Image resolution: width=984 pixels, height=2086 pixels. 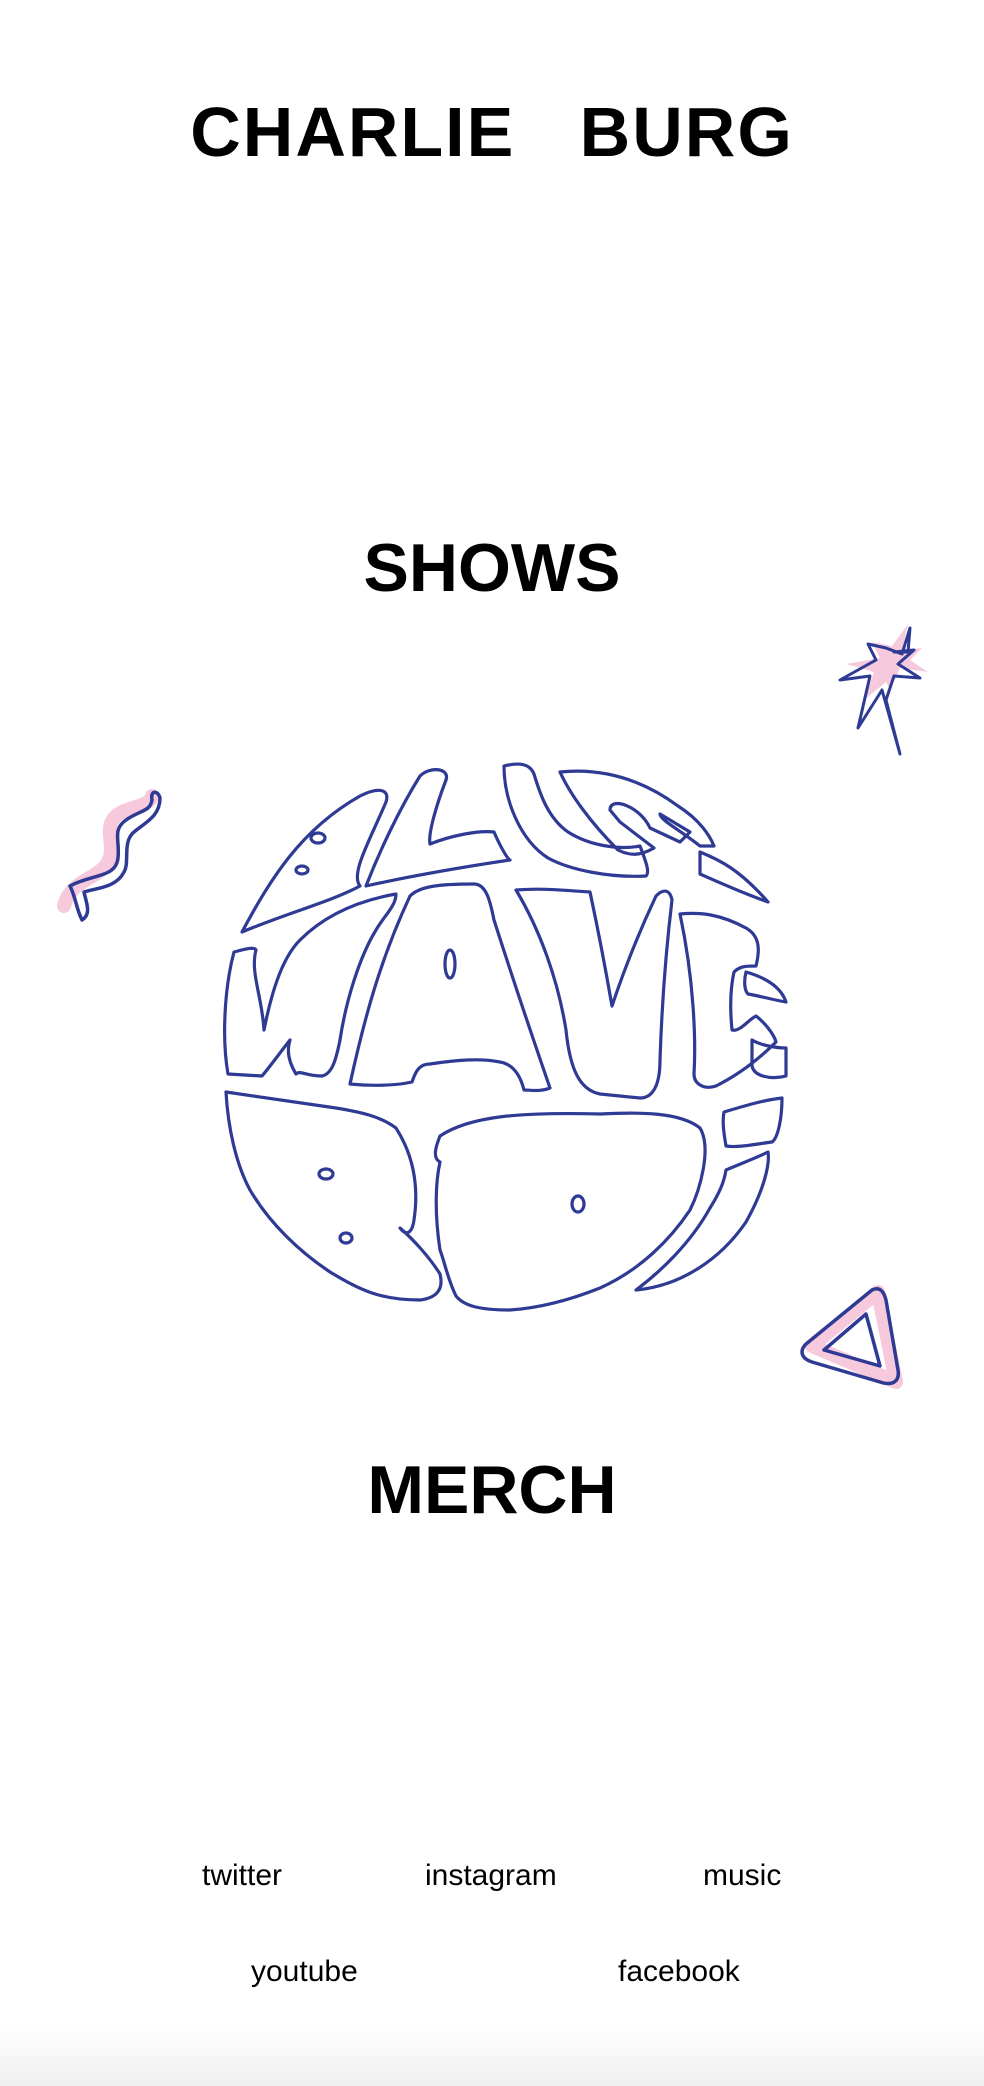 I want to click on footer-link-instagram: instagram, so click(x=491, y=1876).